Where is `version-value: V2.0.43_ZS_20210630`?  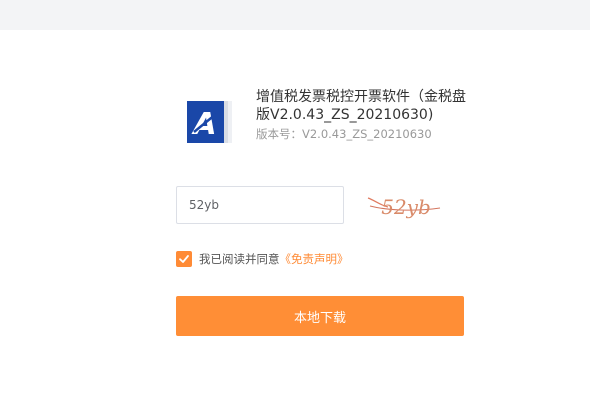
version-value: V2.0.43_ZS_20210630 is located at coordinates (367, 134).